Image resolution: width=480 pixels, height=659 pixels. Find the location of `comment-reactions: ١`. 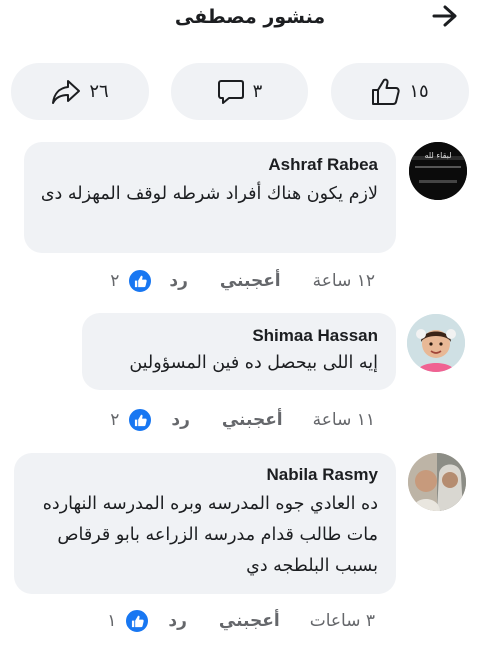

comment-reactions: ١ is located at coordinates (129, 621).